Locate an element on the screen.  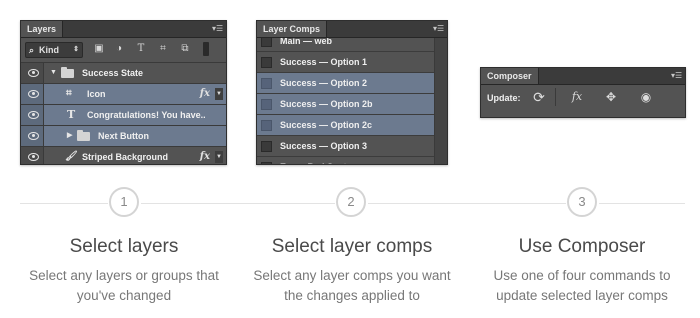
composer-panel: Composer ▾☰ Update: ⟳ fx ✥ ◉ is located at coordinates (583, 92).